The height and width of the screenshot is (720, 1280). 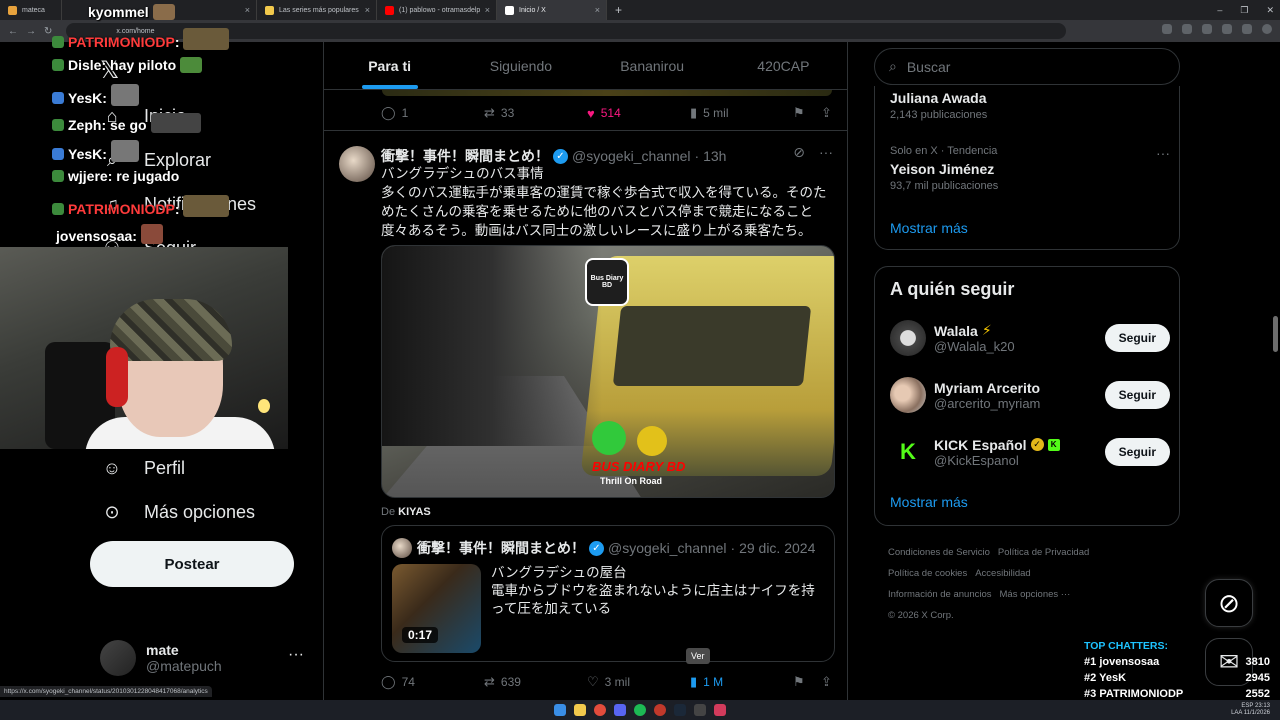 What do you see at coordinates (1035, 594) in the screenshot?
I see `footer-link: Más opciones ···` at bounding box center [1035, 594].